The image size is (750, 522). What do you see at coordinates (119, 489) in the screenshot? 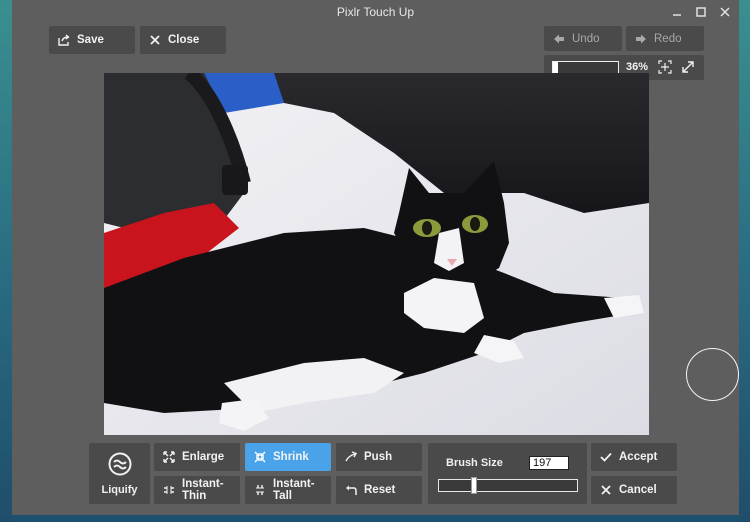
I see `liquify-label: Liquify` at bounding box center [119, 489].